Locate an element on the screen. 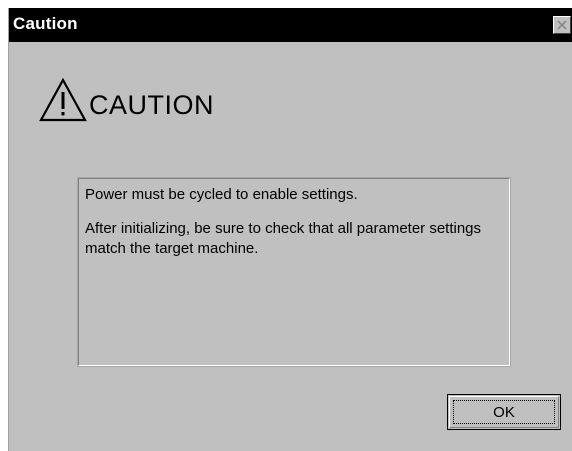  ok-button-label: OK is located at coordinates (504, 412).